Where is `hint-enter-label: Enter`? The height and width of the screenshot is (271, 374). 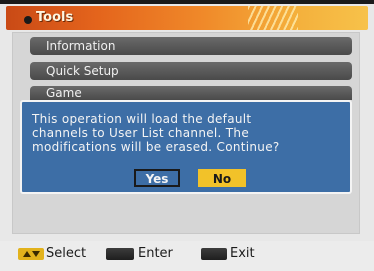 hint-enter-label: Enter is located at coordinates (155, 253).